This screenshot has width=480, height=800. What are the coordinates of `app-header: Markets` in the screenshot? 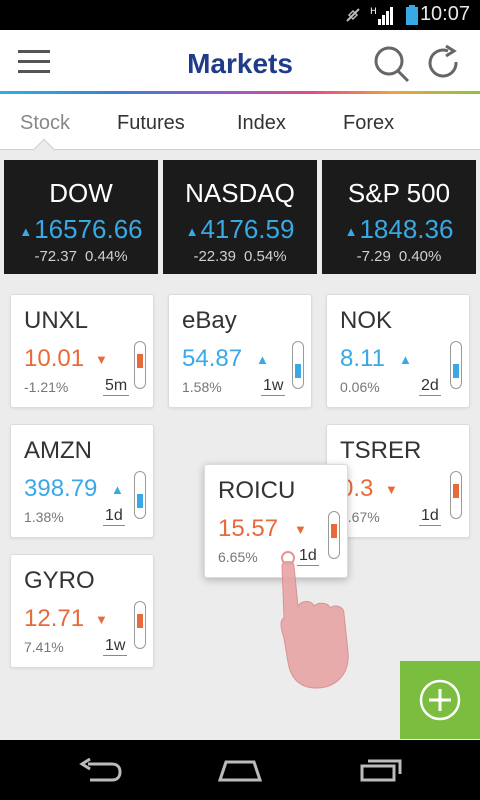 It's located at (240, 62).